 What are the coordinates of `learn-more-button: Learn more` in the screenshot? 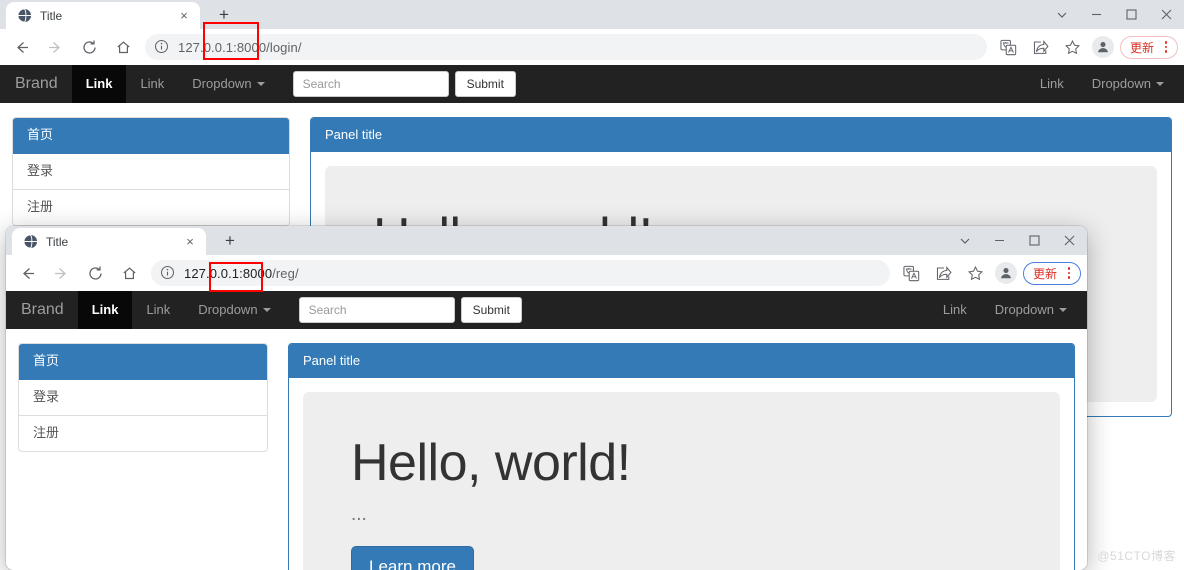 It's located at (412, 557).